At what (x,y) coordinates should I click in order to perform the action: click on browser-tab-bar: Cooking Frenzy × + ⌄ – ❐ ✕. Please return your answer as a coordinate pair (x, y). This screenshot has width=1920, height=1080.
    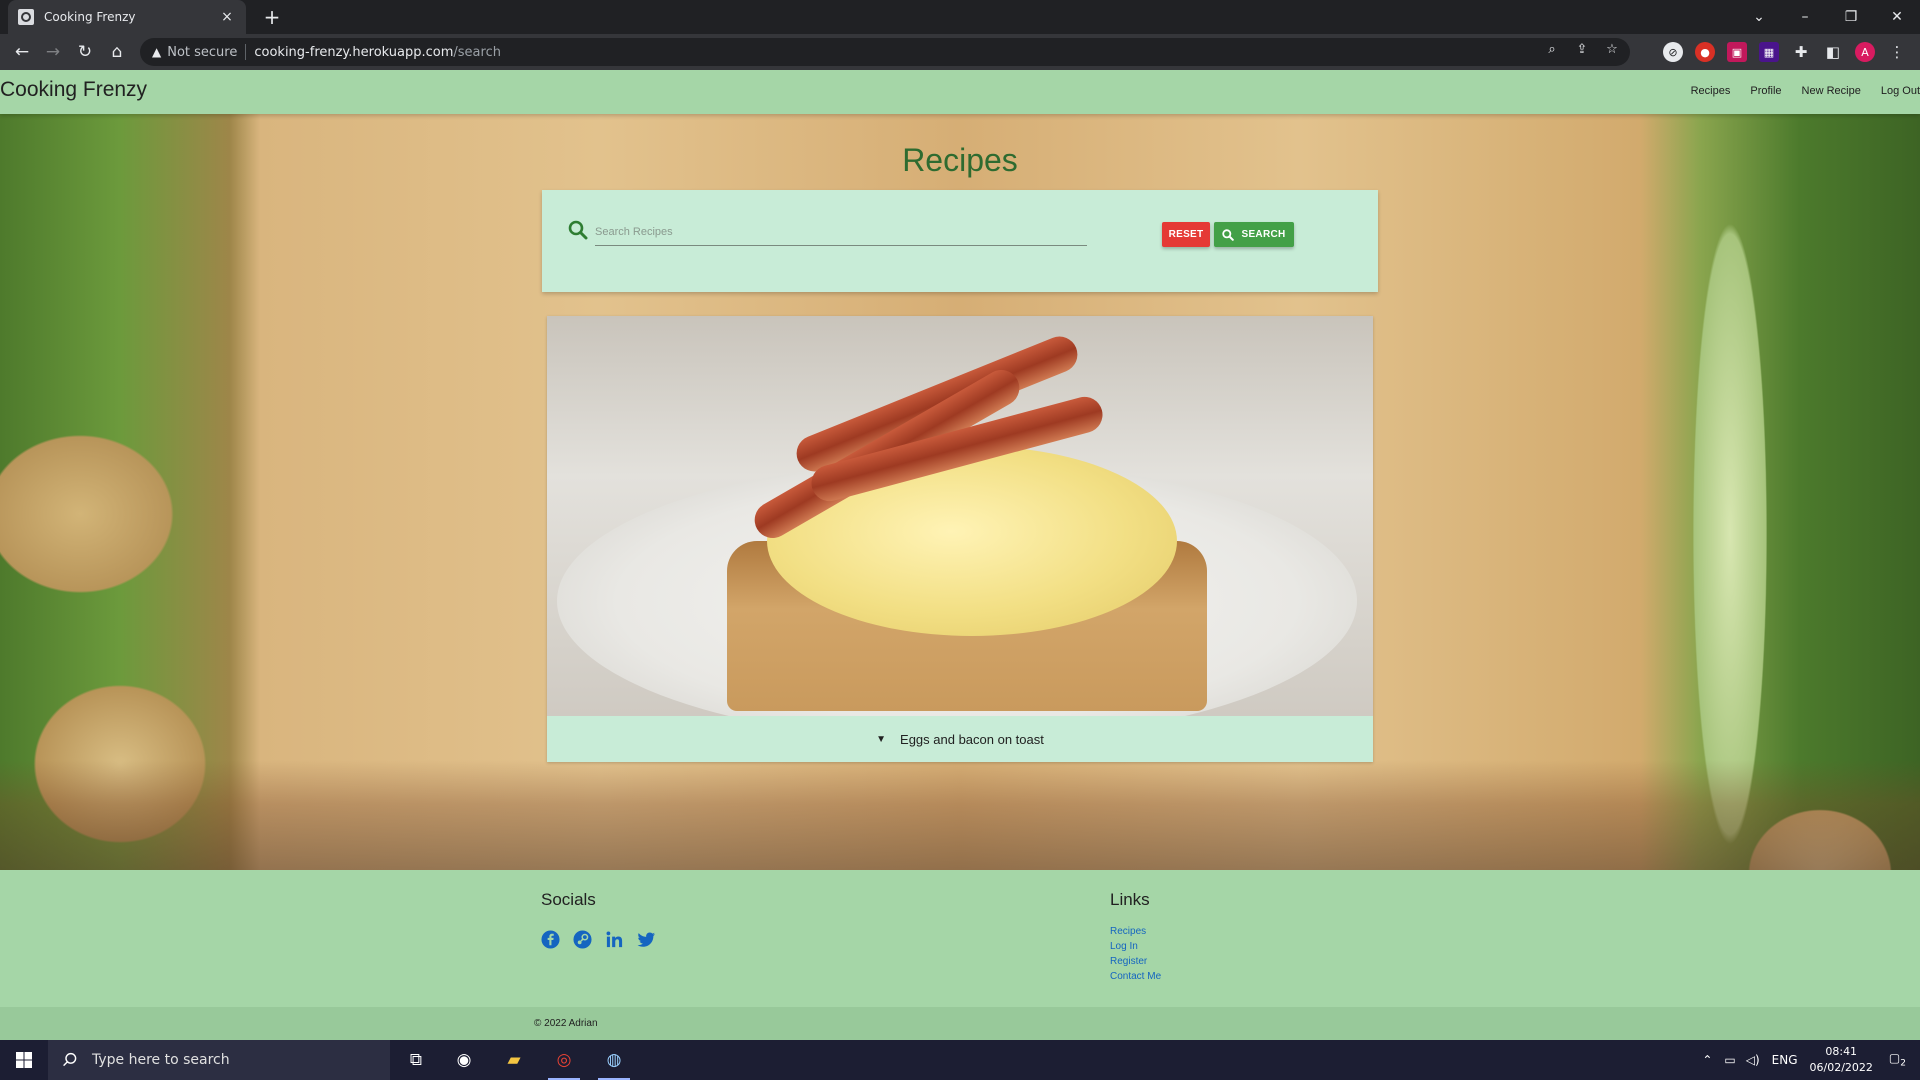
    Looking at the image, I should click on (960, 17).